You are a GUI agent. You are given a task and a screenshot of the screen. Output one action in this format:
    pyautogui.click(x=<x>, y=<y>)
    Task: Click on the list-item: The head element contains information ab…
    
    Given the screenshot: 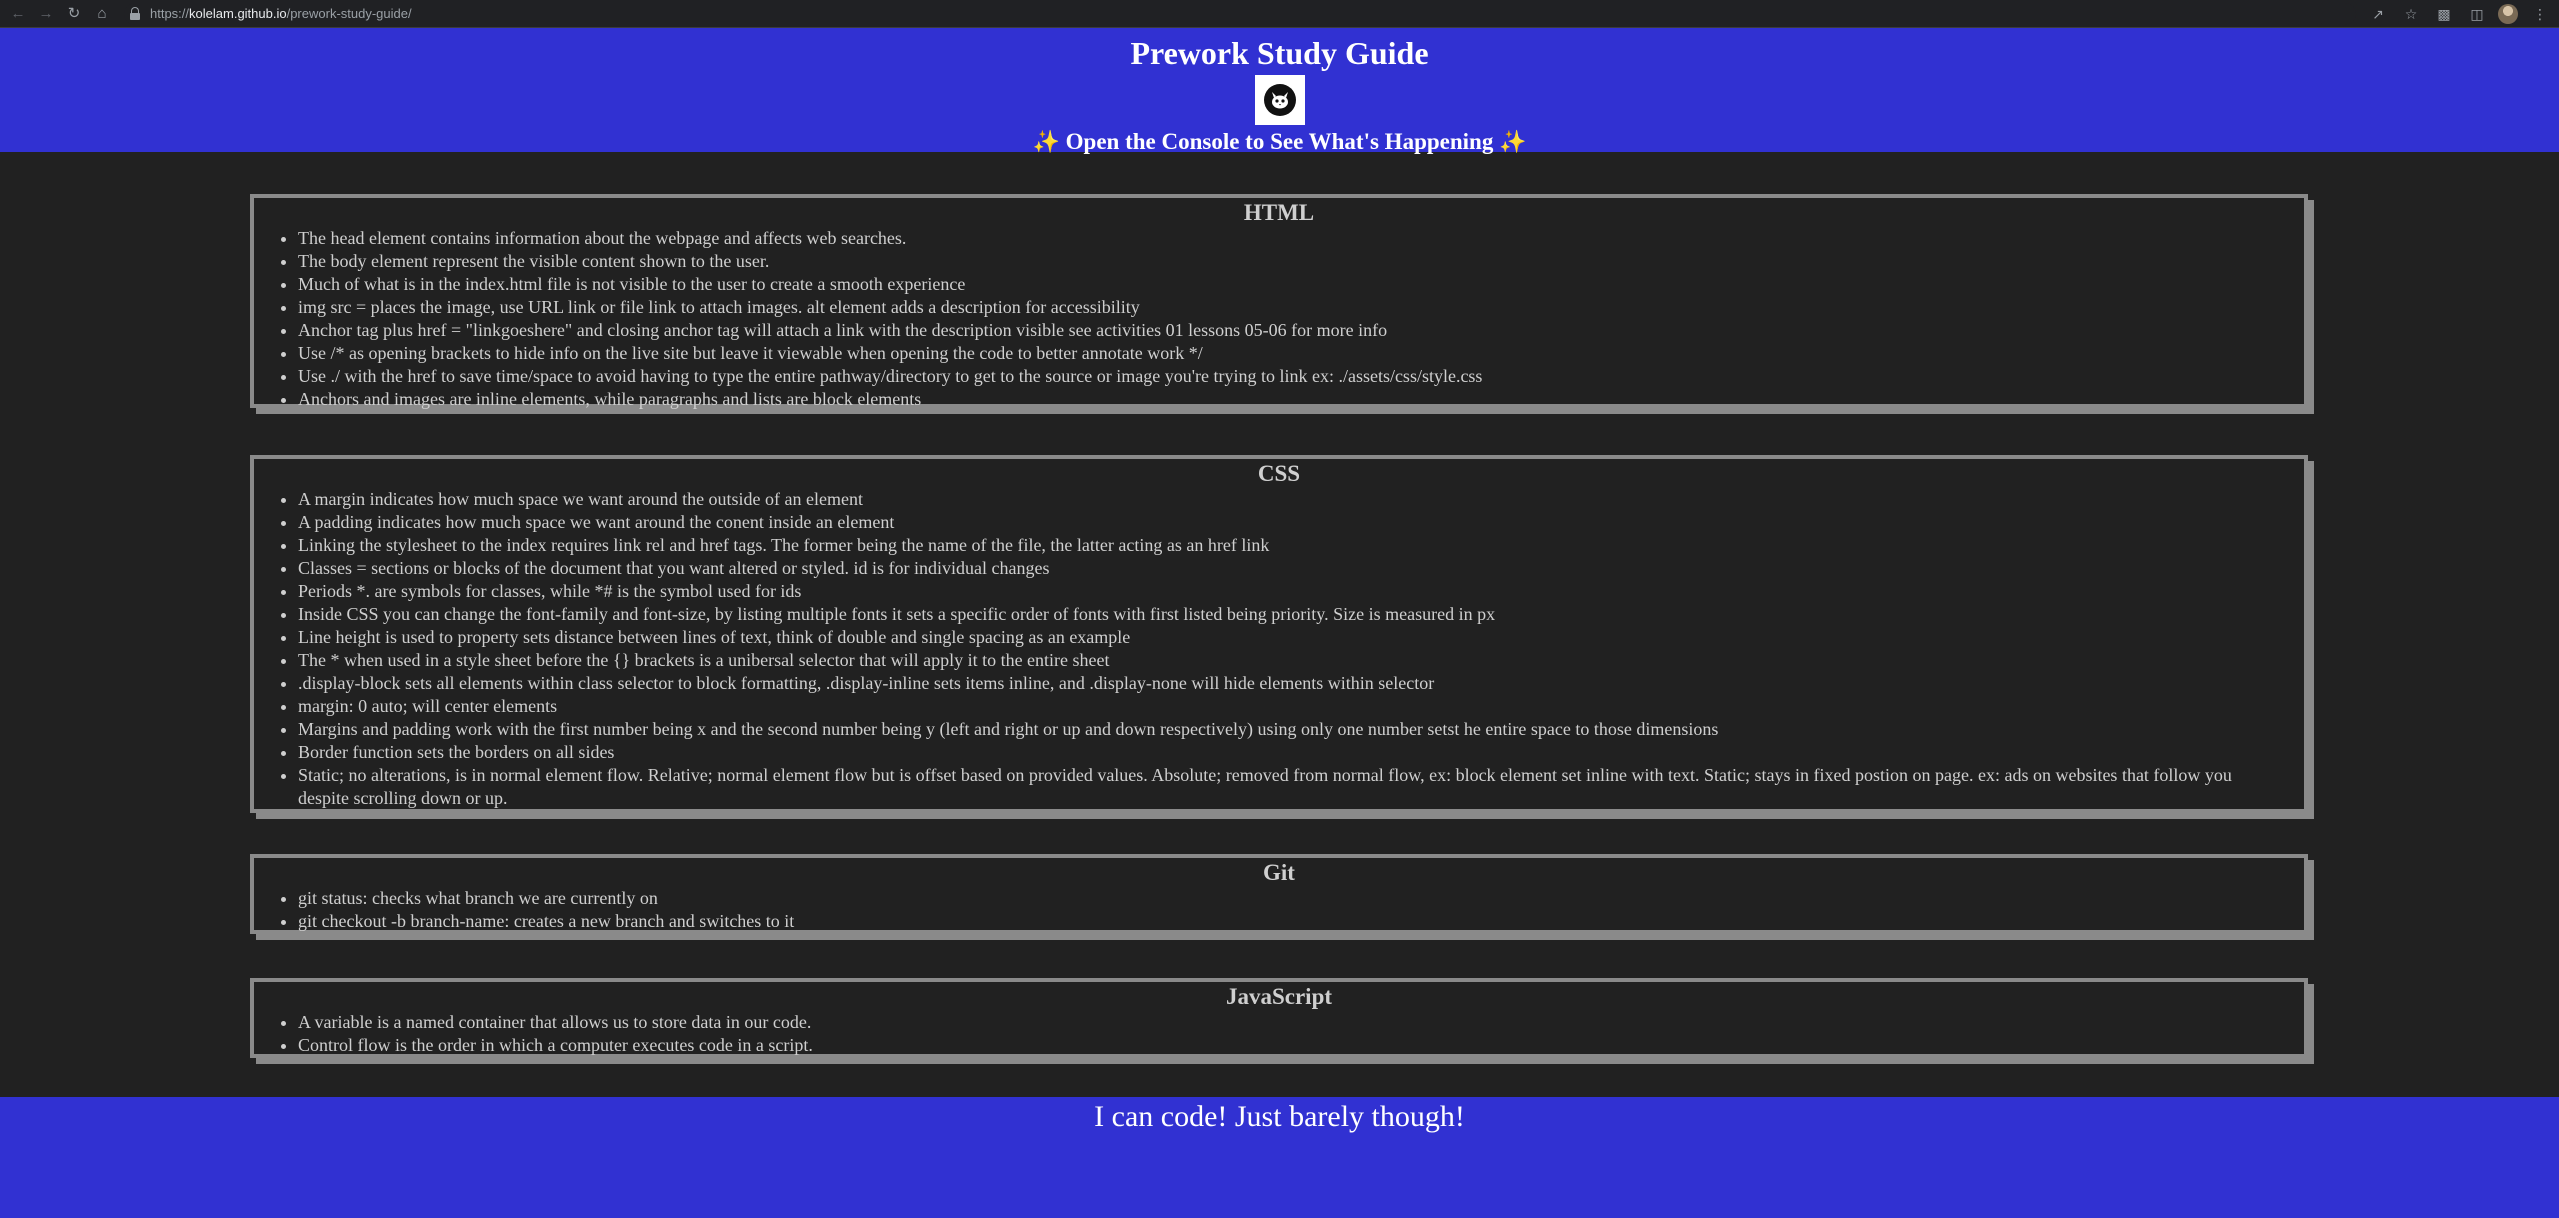 What is the action you would take?
    pyautogui.click(x=1301, y=238)
    